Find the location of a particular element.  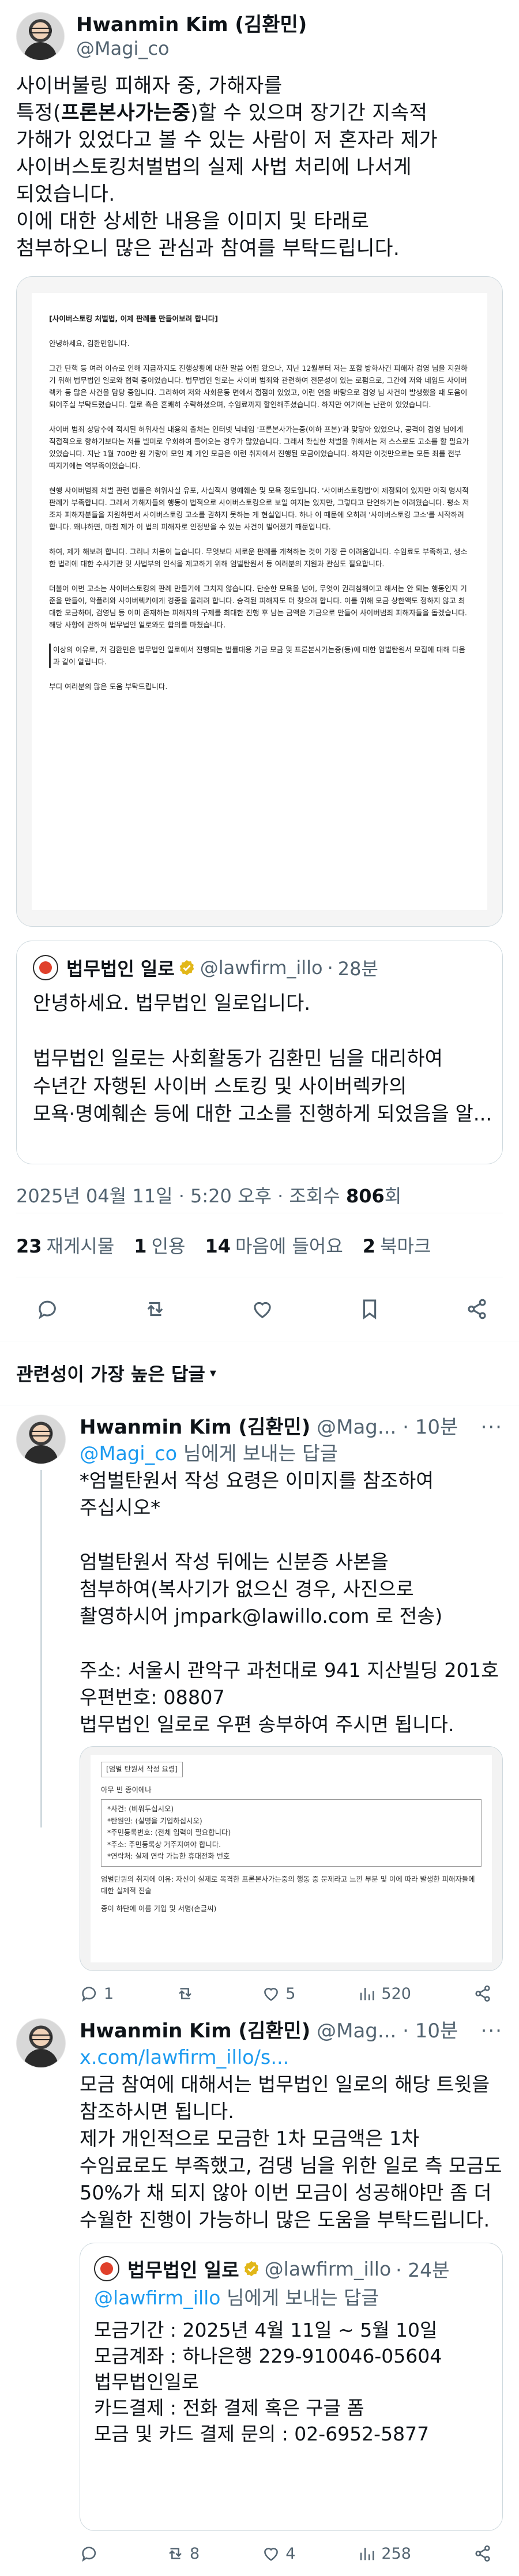

reply-line: 첨부하여(복사기가 없으신 경우, 사진으로 is located at coordinates (247, 1589).